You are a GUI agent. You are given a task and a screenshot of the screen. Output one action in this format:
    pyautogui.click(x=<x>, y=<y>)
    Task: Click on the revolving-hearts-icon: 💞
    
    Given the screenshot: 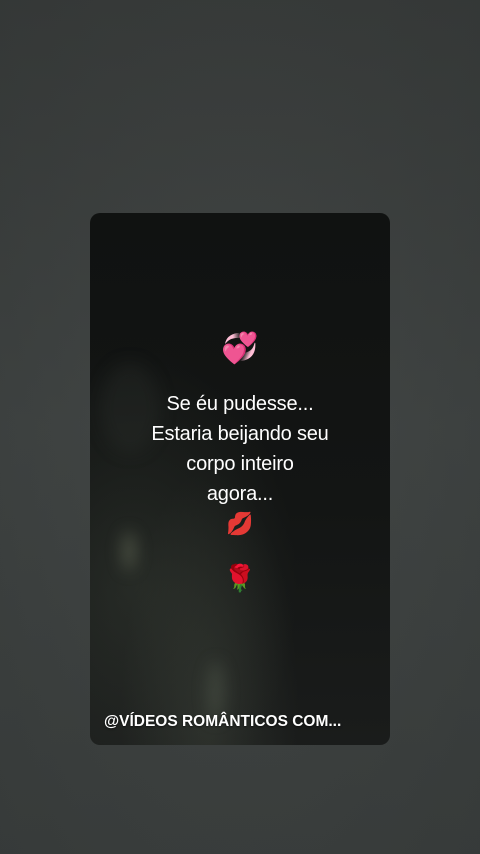 What is the action you would take?
    pyautogui.click(x=240, y=348)
    